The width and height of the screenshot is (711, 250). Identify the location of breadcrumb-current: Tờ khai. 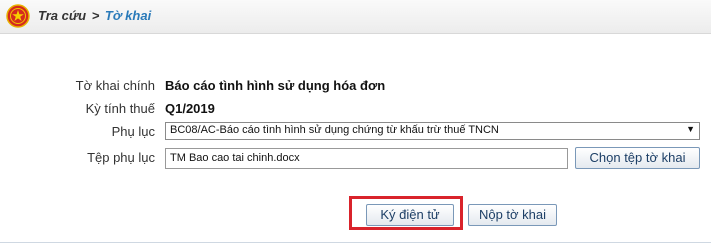
(128, 15).